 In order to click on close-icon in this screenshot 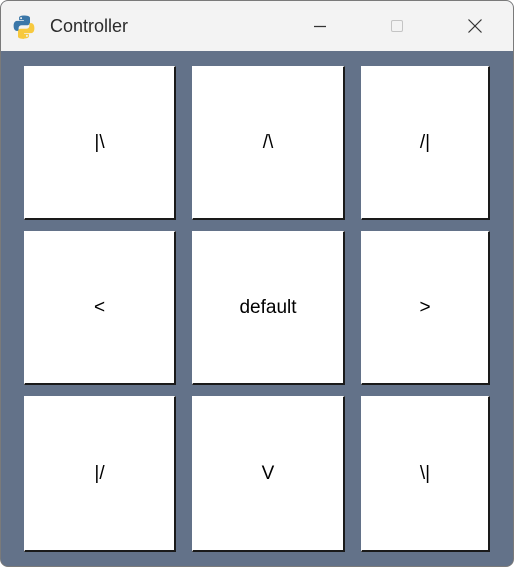, I will do `click(475, 26)`.